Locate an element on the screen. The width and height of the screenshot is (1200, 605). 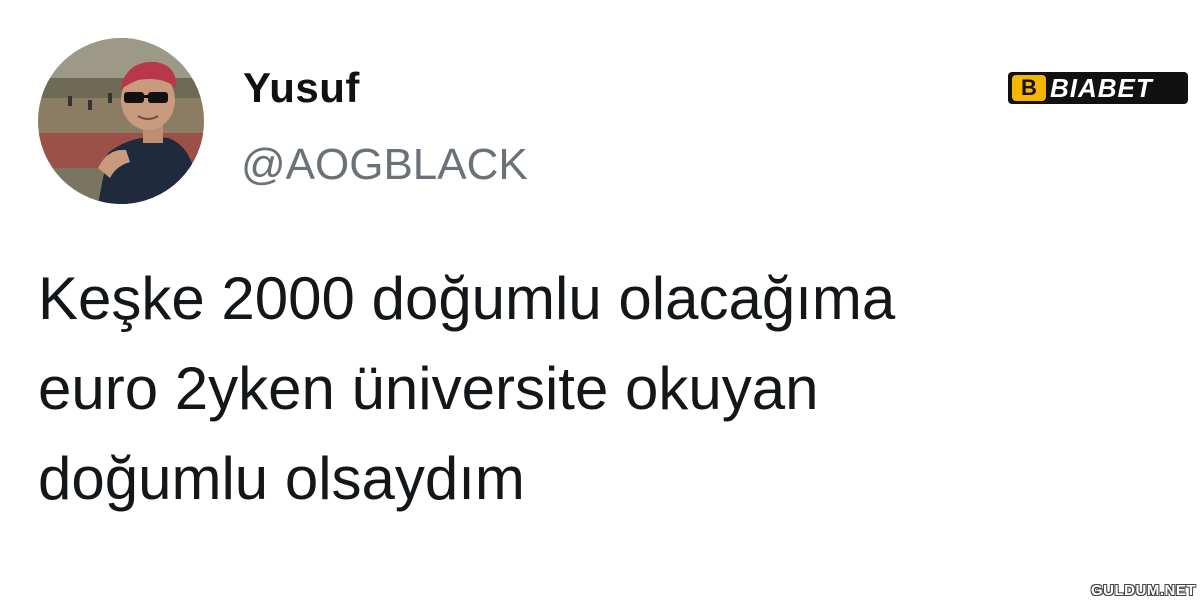
avatar is located at coordinates (121, 121).